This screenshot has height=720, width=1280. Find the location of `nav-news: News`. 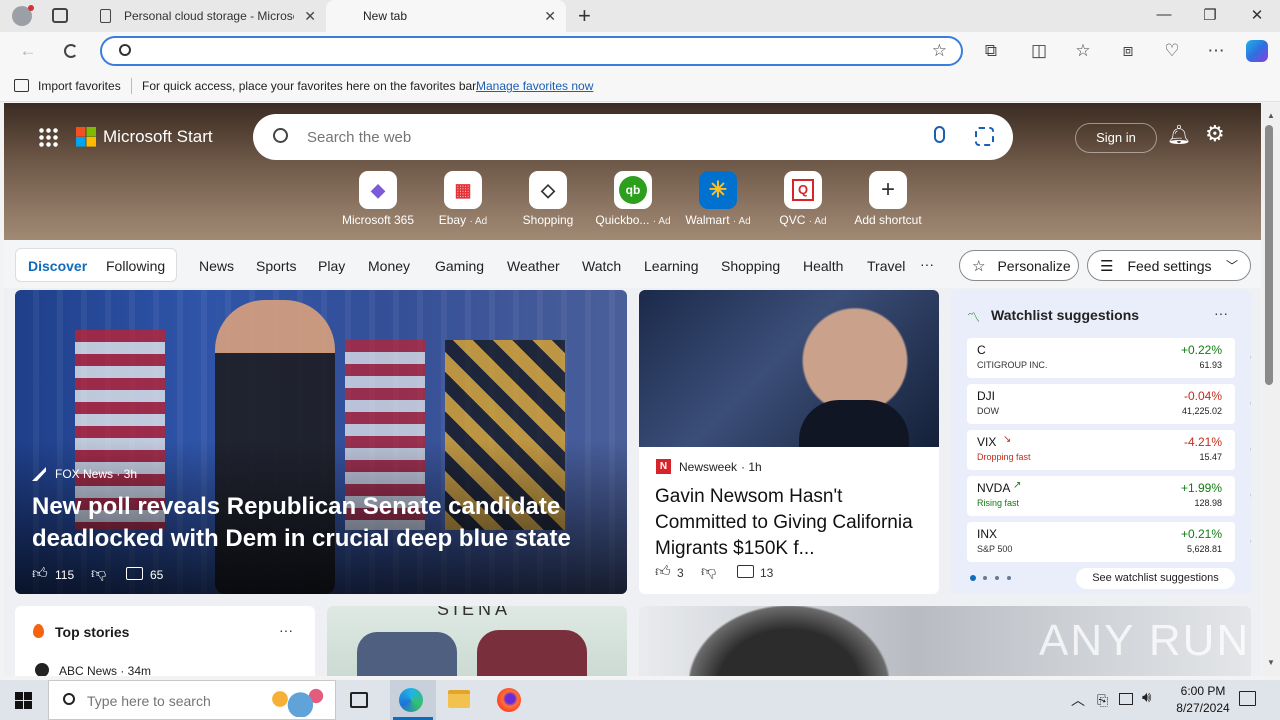

nav-news: News is located at coordinates (216, 266).